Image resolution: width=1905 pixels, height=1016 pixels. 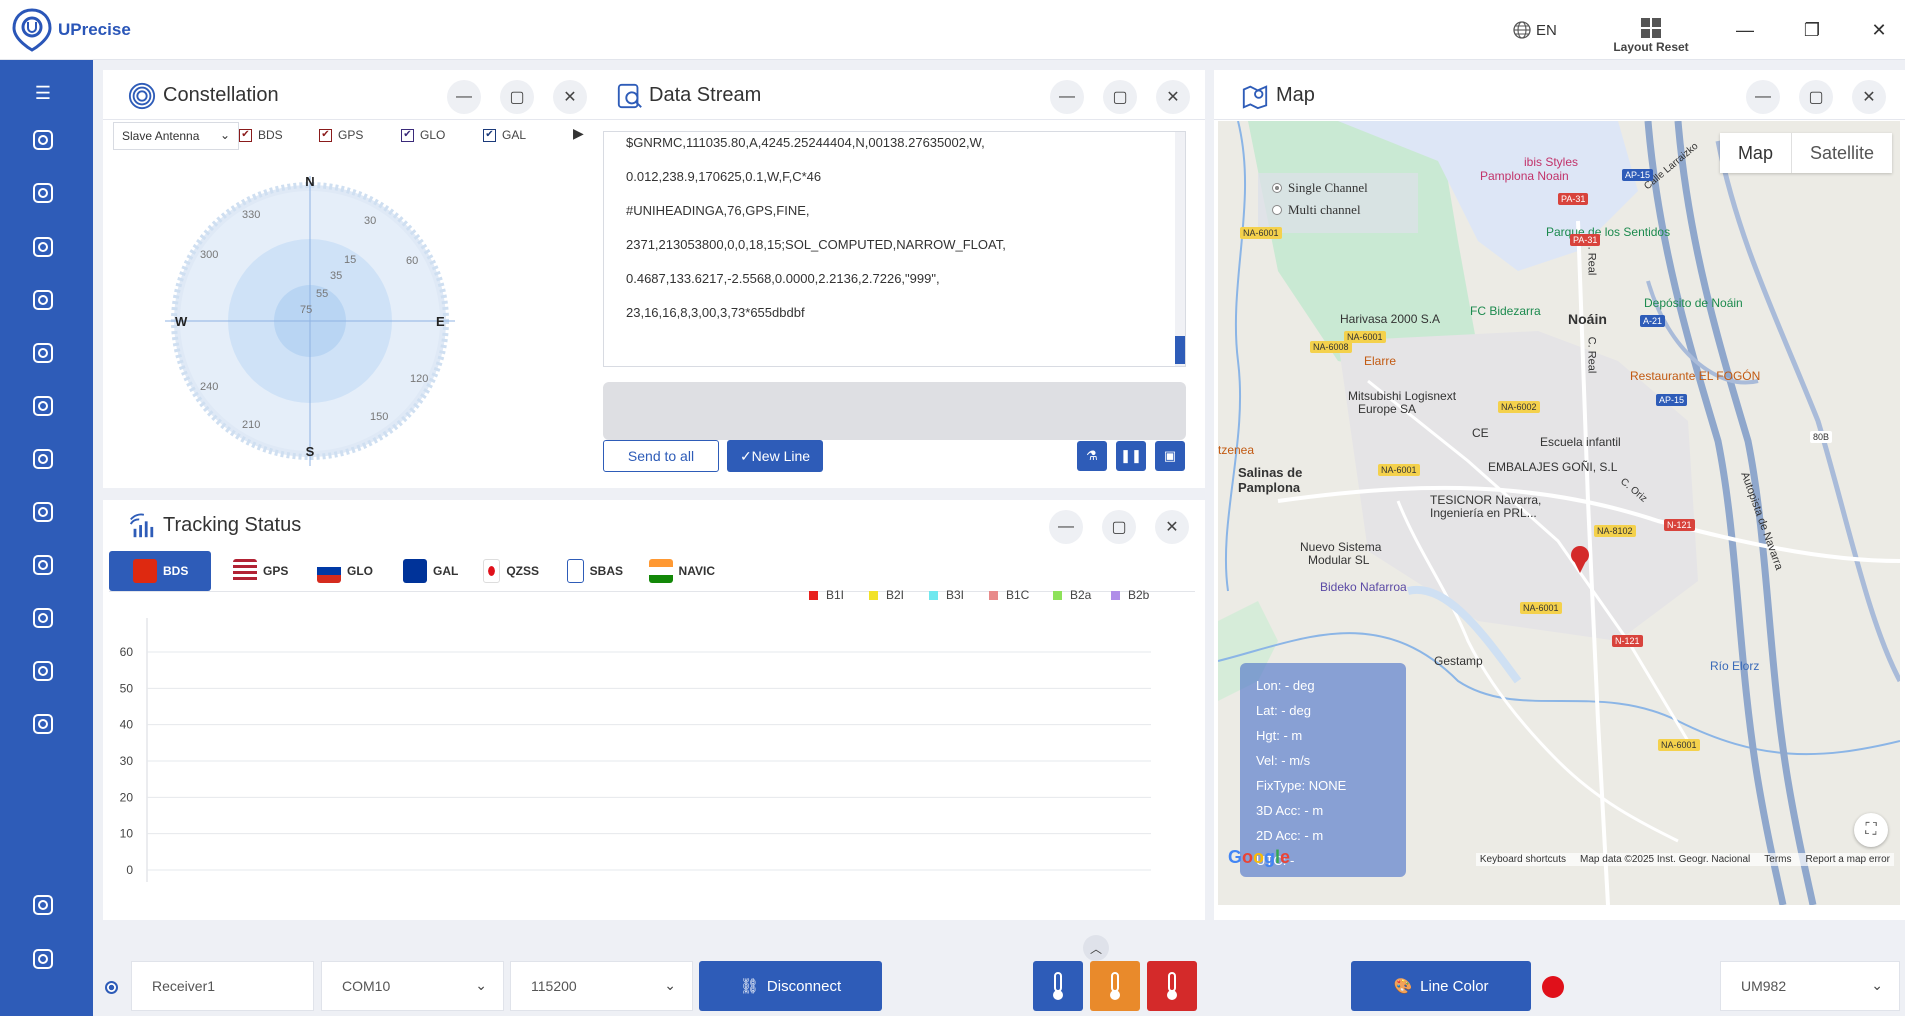 What do you see at coordinates (261, 135) in the screenshot?
I see `system-checkbox: ✔ BDS` at bounding box center [261, 135].